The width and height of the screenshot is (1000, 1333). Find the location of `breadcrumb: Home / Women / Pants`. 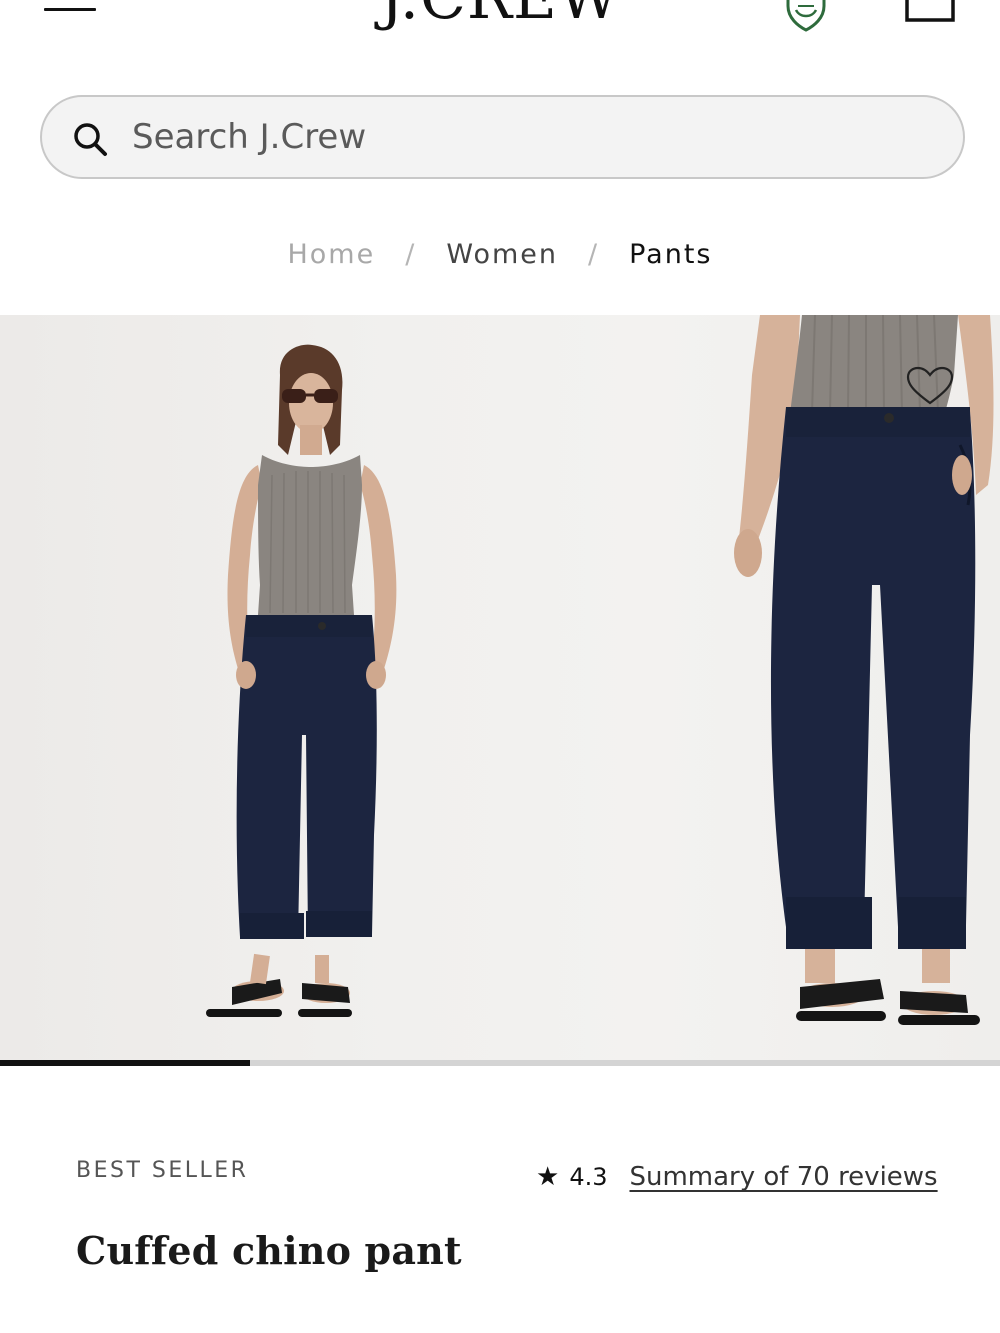

breadcrumb: Home / Women / Pants is located at coordinates (500, 254).